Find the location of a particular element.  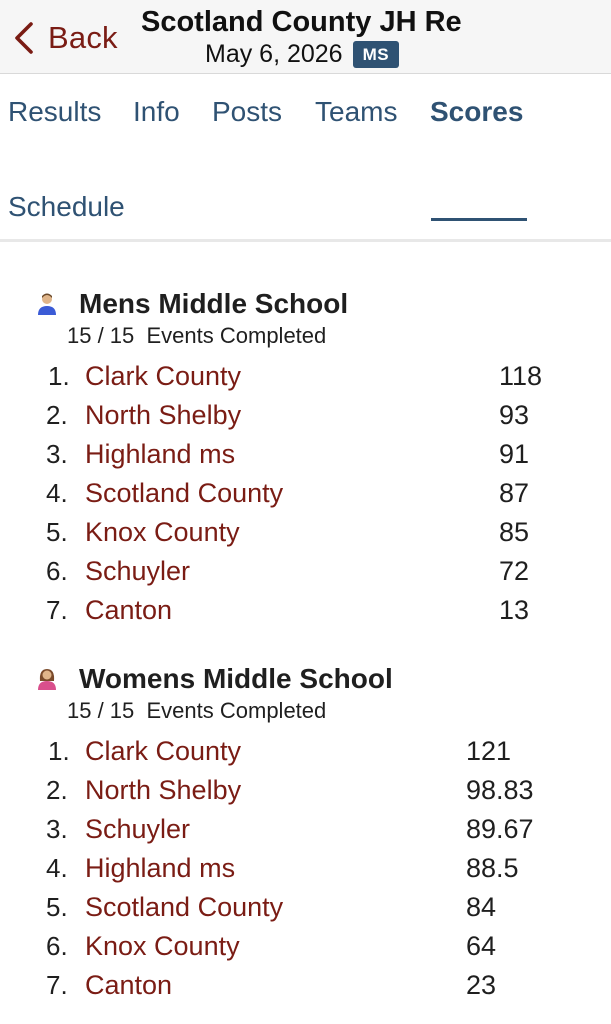

chevron-left-icon is located at coordinates (24, 38).